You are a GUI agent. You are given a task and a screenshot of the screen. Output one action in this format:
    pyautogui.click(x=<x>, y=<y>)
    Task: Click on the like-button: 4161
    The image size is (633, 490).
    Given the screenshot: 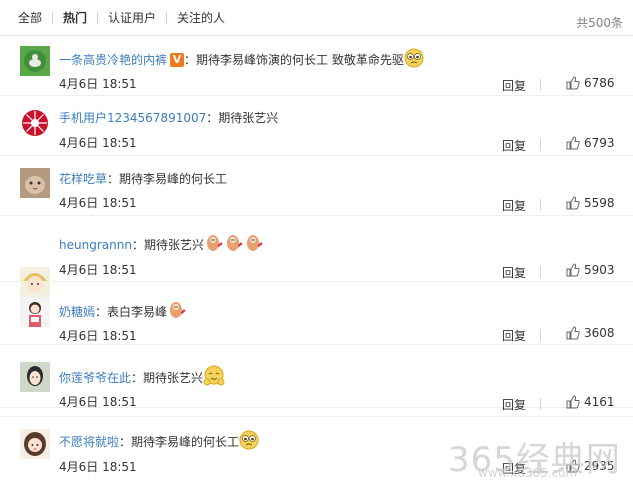 What is the action you would take?
    pyautogui.click(x=590, y=402)
    